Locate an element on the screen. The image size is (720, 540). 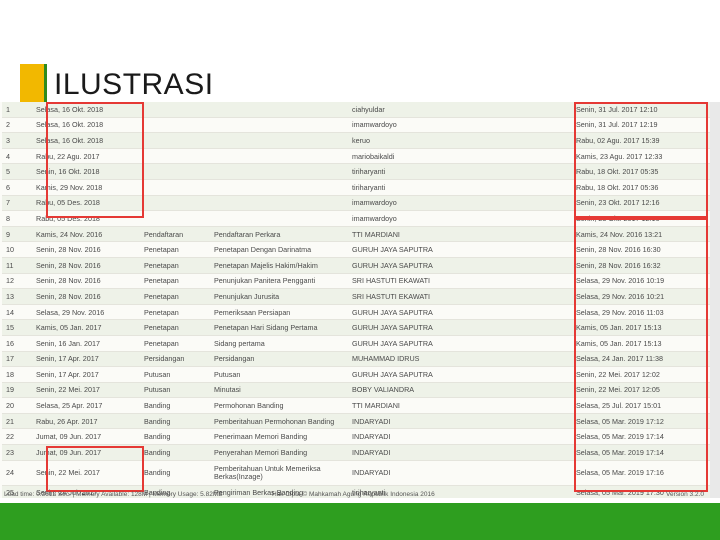
footer-band is located at coordinates (360, 521).